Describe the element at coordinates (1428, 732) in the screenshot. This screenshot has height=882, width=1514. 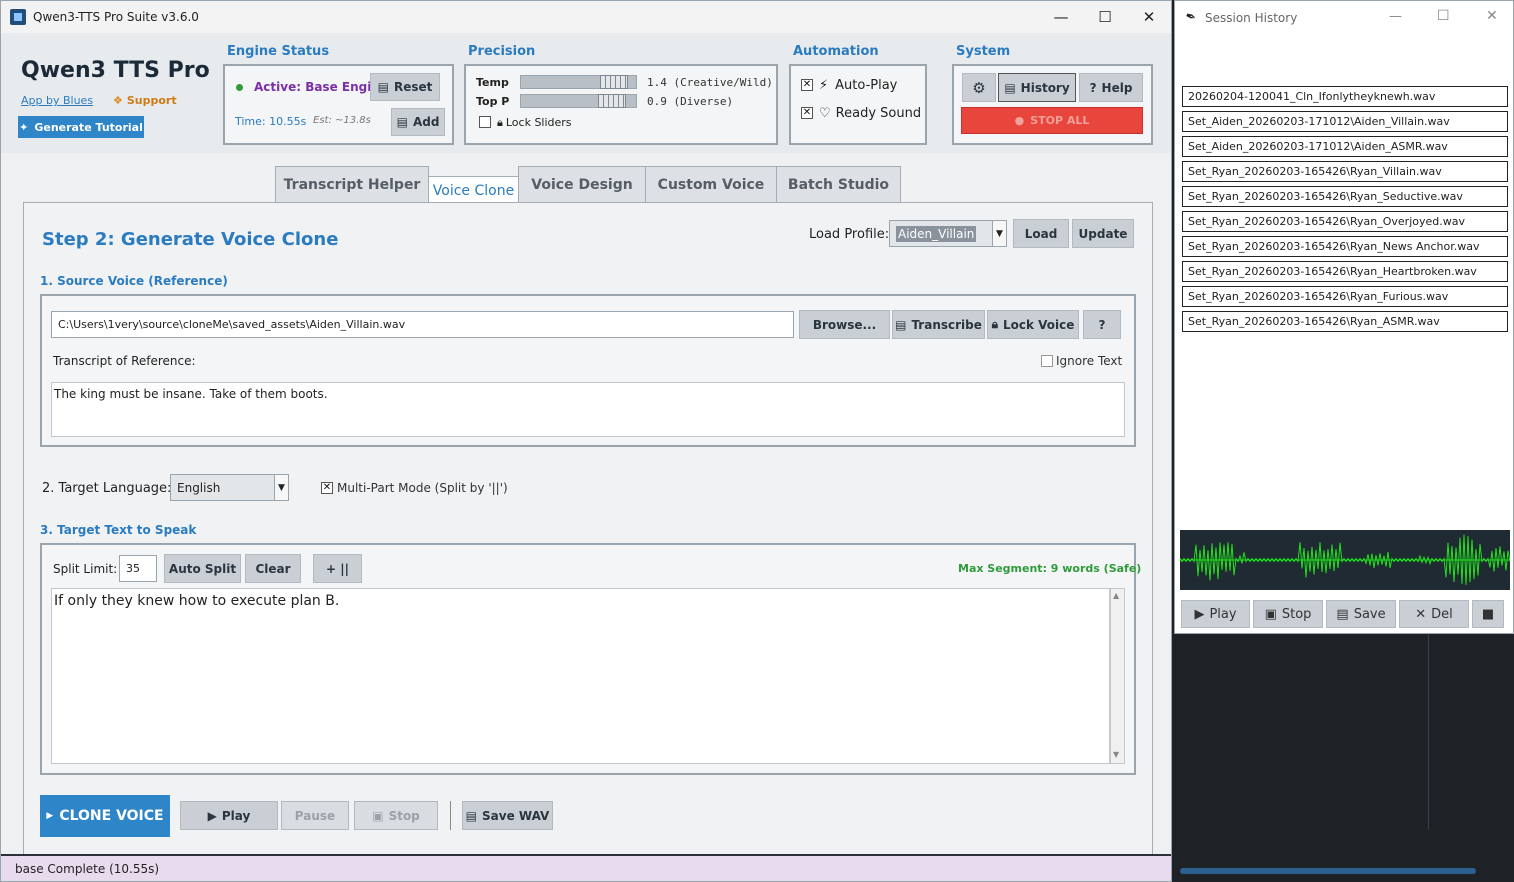
I see `desktop-divider` at that location.